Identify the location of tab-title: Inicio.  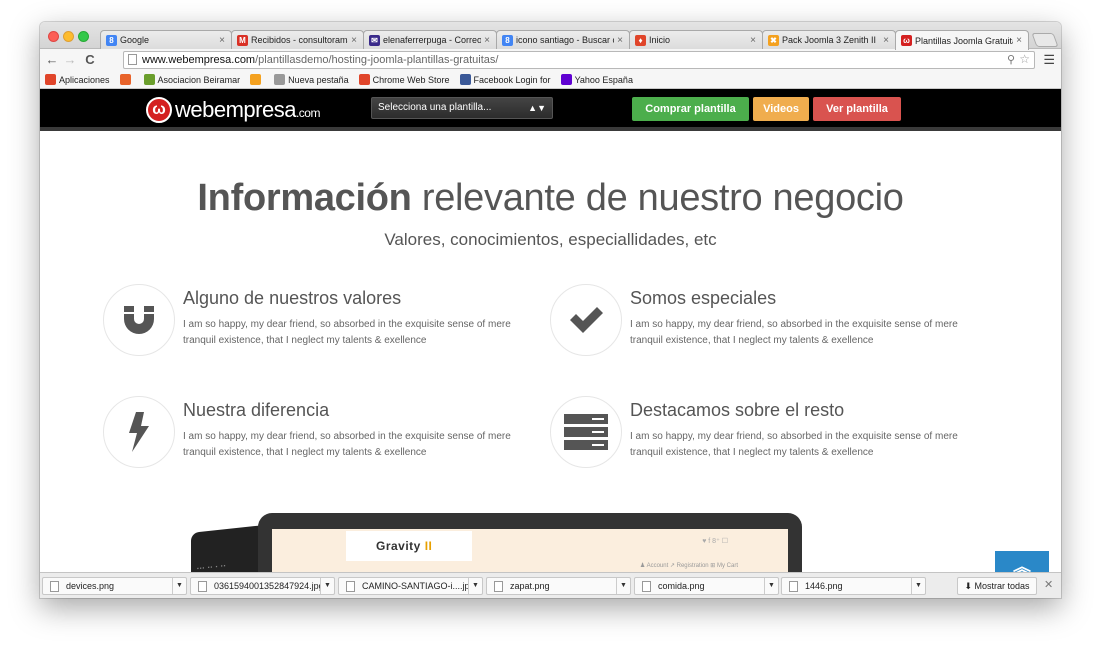
(660, 40).